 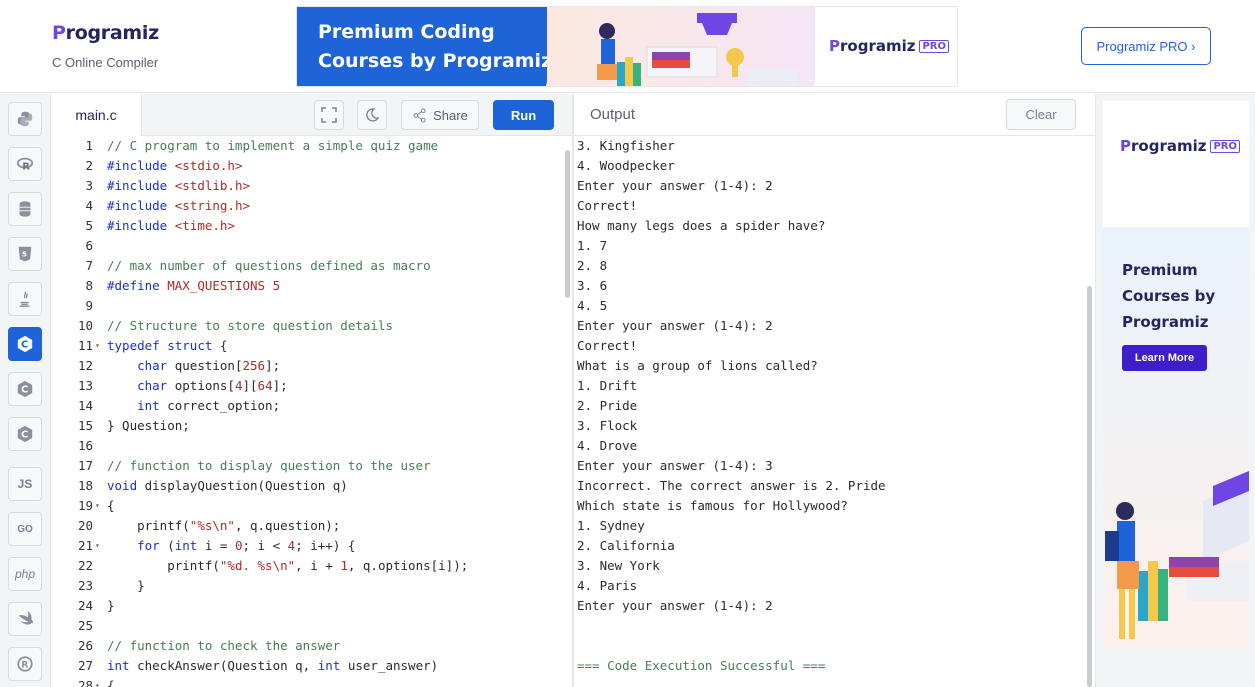 What do you see at coordinates (25, 299) in the screenshot?
I see `java-icon` at bounding box center [25, 299].